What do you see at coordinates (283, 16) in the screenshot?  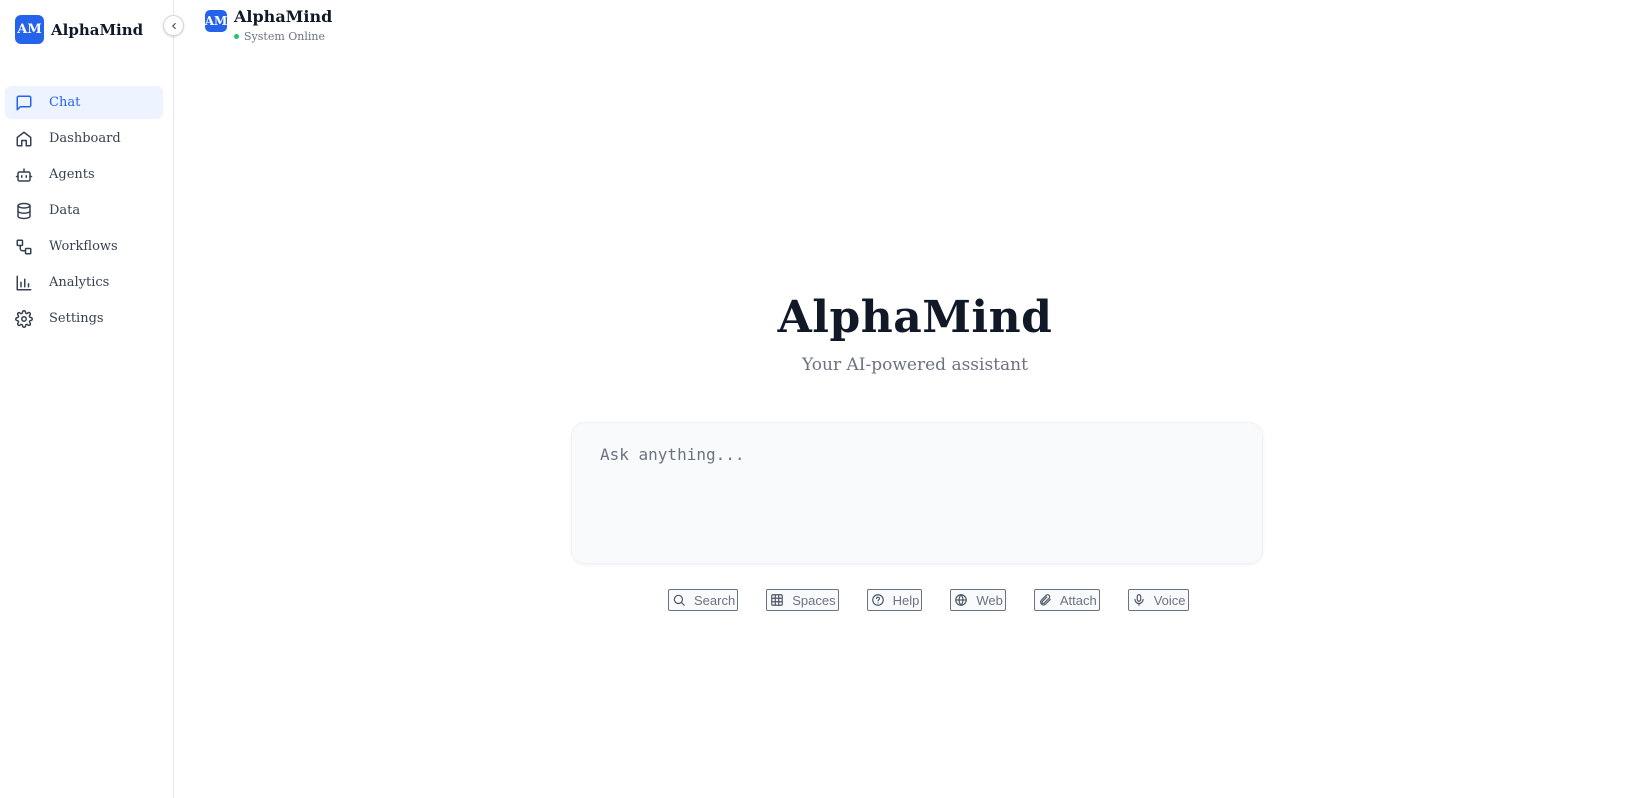 I see `header-title: AlphaMind` at bounding box center [283, 16].